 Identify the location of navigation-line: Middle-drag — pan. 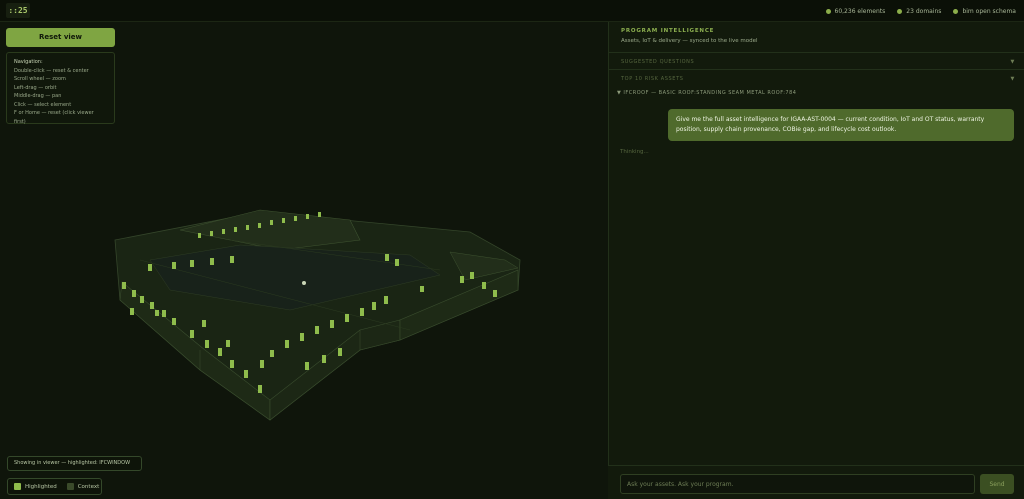
(38, 96).